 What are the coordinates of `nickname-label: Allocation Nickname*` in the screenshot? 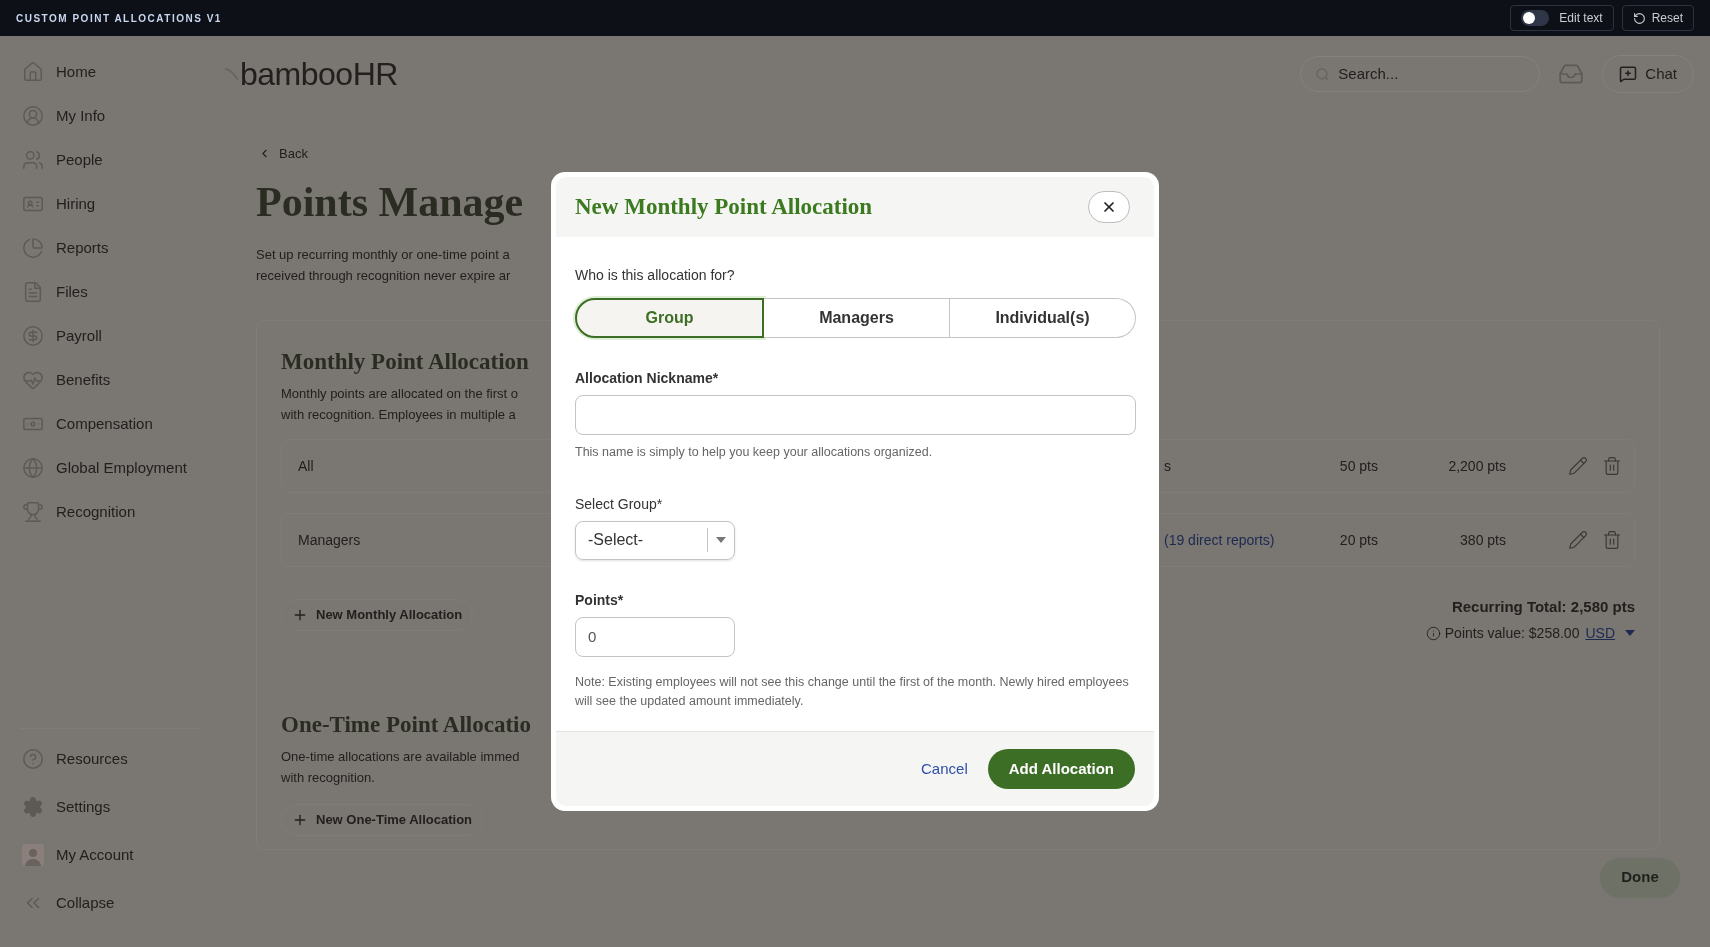 It's located at (647, 378).